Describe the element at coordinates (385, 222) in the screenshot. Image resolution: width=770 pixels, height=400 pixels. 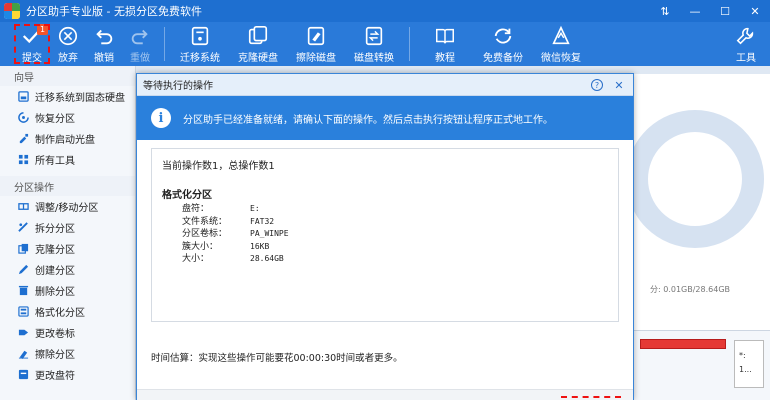
I see `operation-field: 文件系统： FAT32` at that location.